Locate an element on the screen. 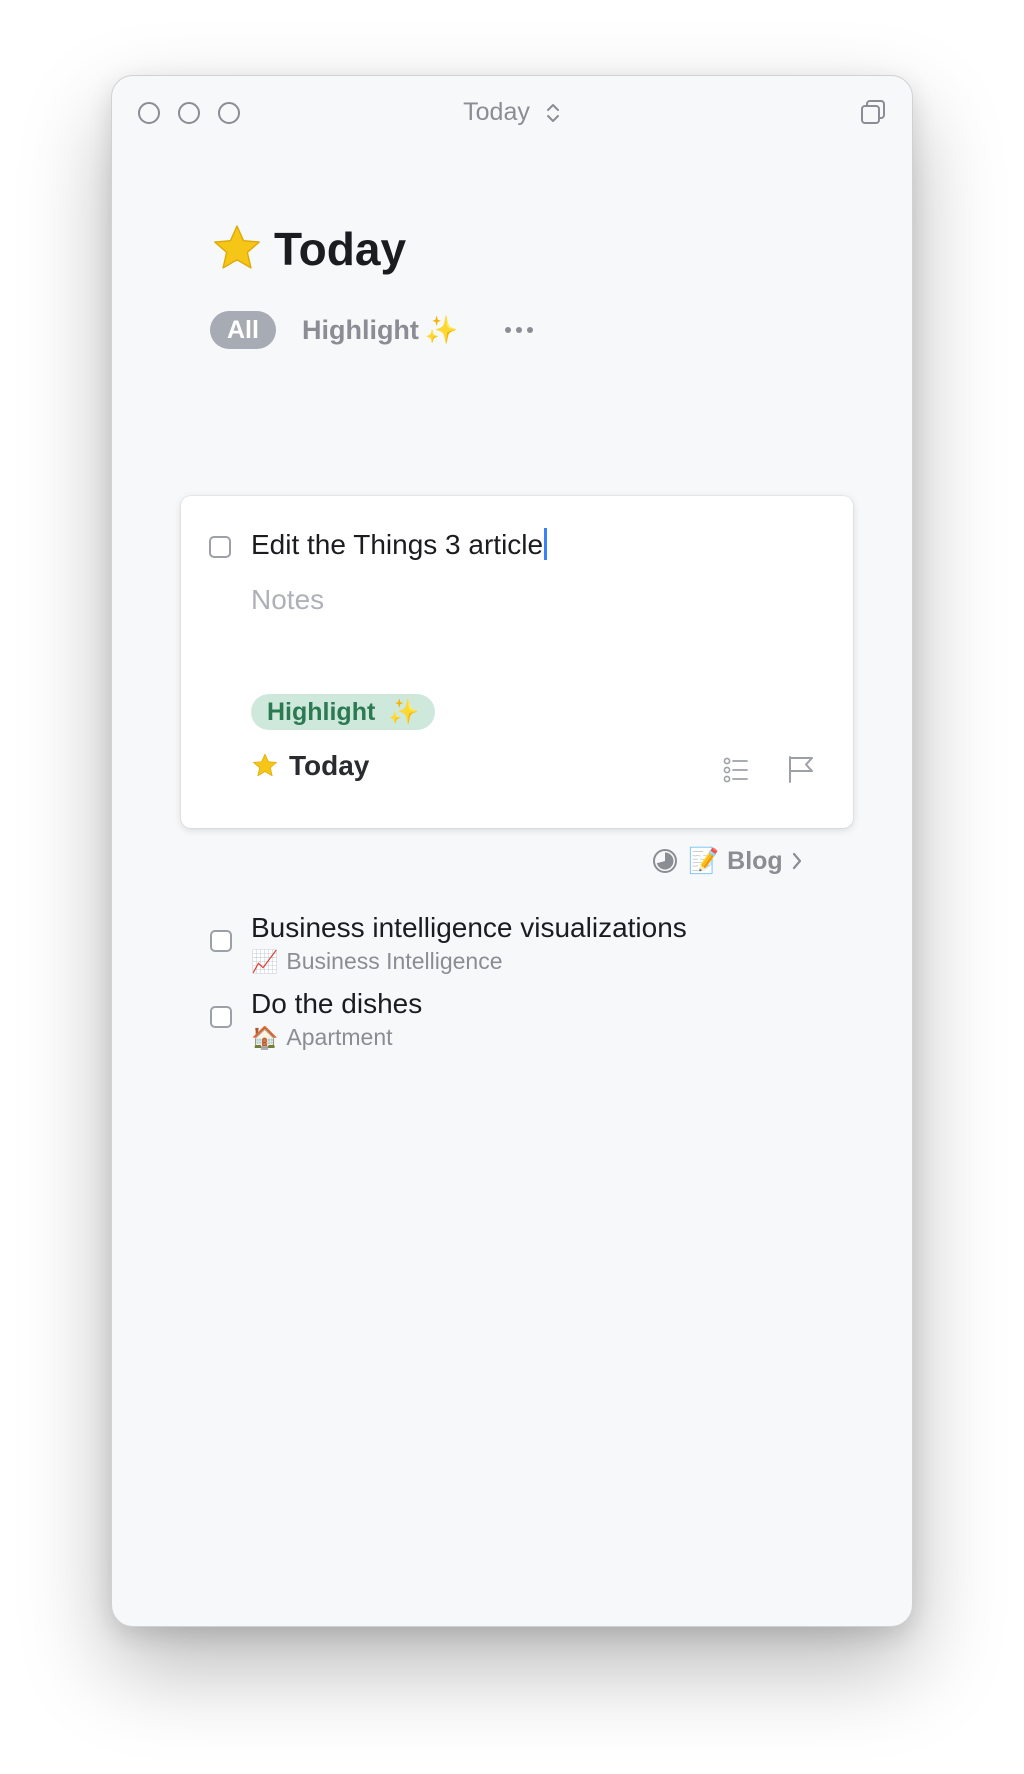 Image resolution: width=1024 pixels, height=1774 pixels. tag-filter-bar: All Highlight ✨ is located at coordinates (371, 330).